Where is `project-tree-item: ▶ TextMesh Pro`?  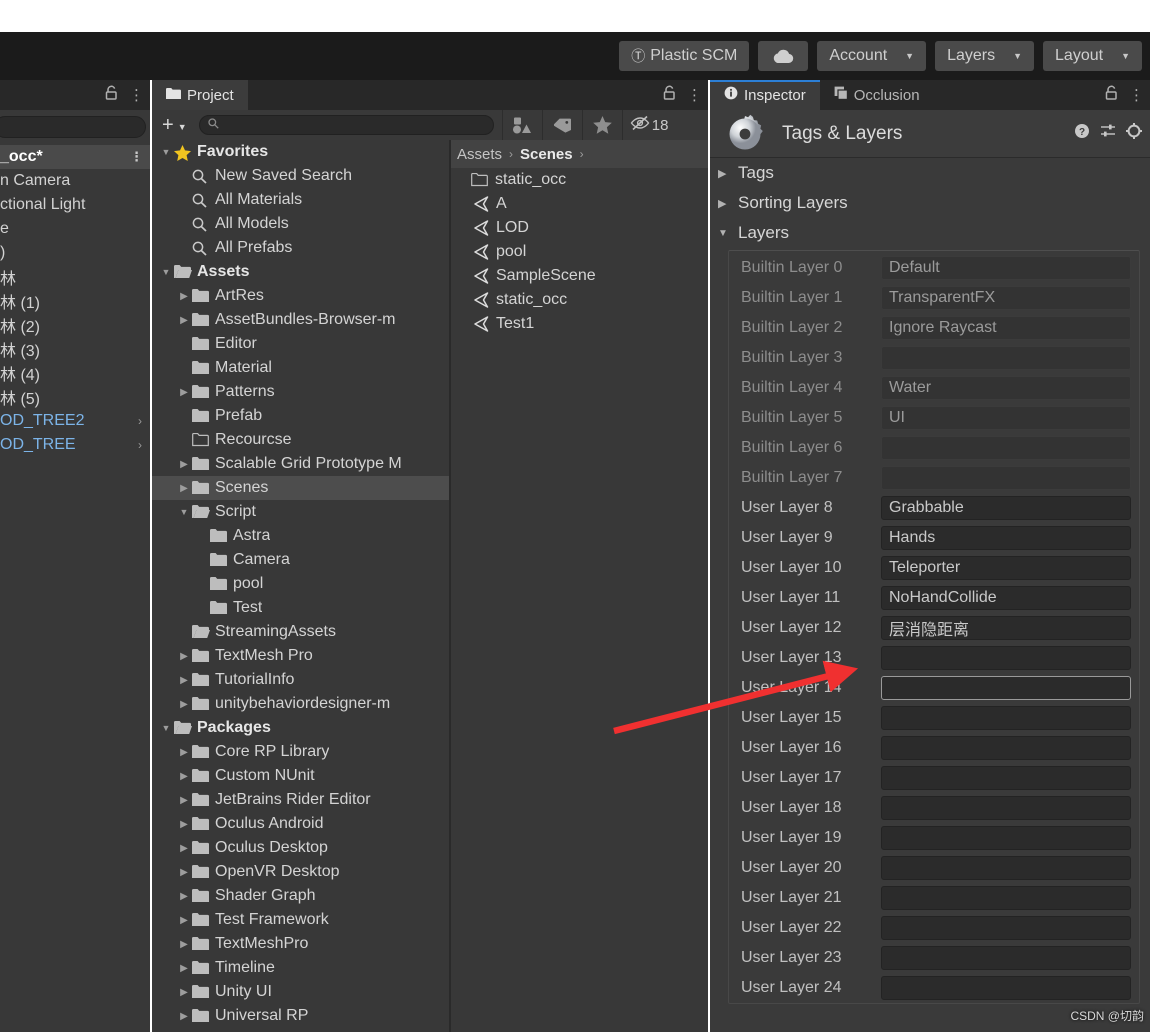 project-tree-item: ▶ TextMesh Pro is located at coordinates (300, 656).